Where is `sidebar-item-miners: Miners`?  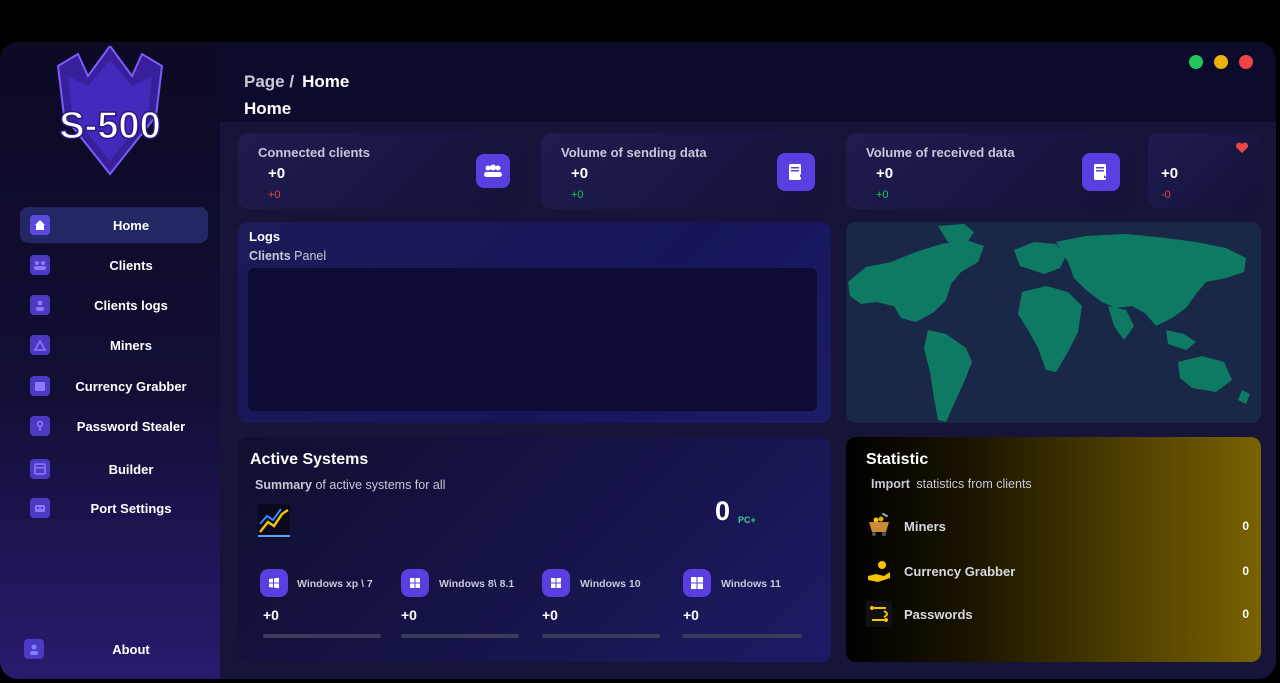
sidebar-item-miners: Miners is located at coordinates (114, 345).